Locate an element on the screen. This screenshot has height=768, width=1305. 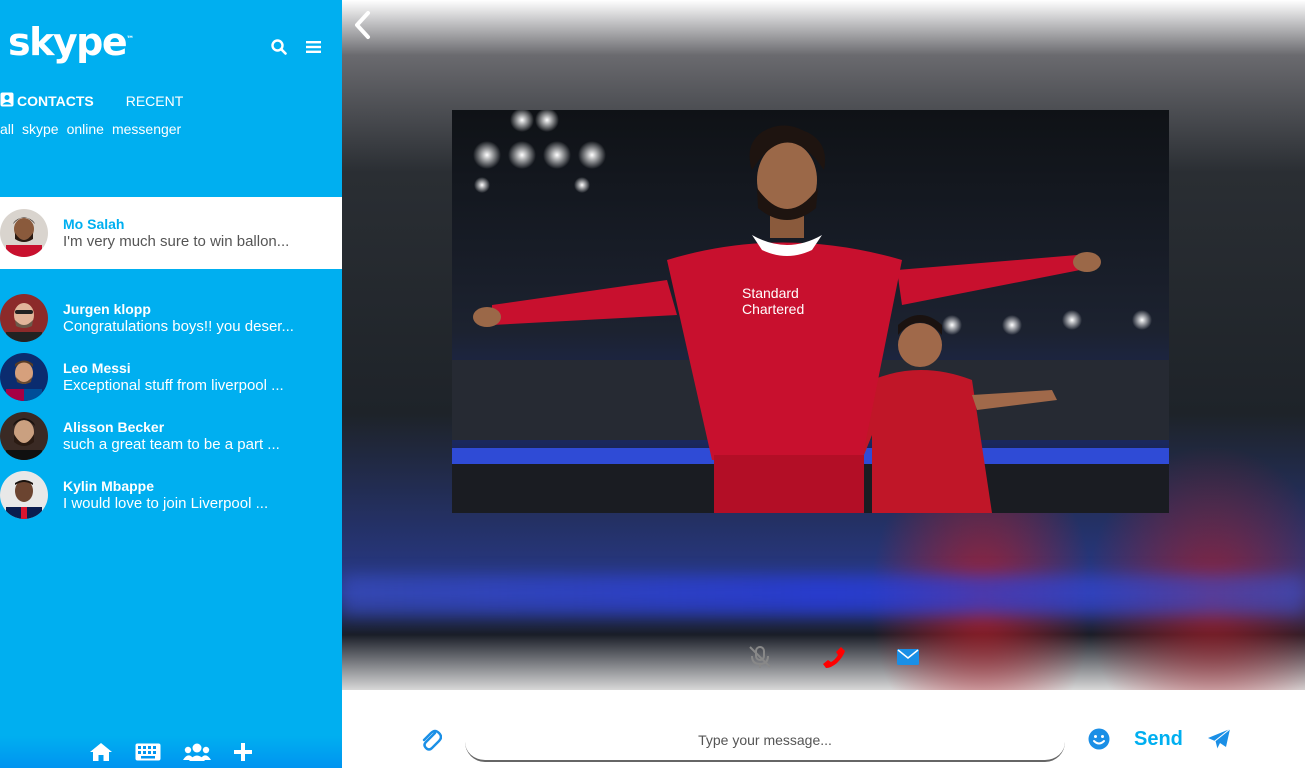
back-arrow-icon is located at coordinates (362, 27).